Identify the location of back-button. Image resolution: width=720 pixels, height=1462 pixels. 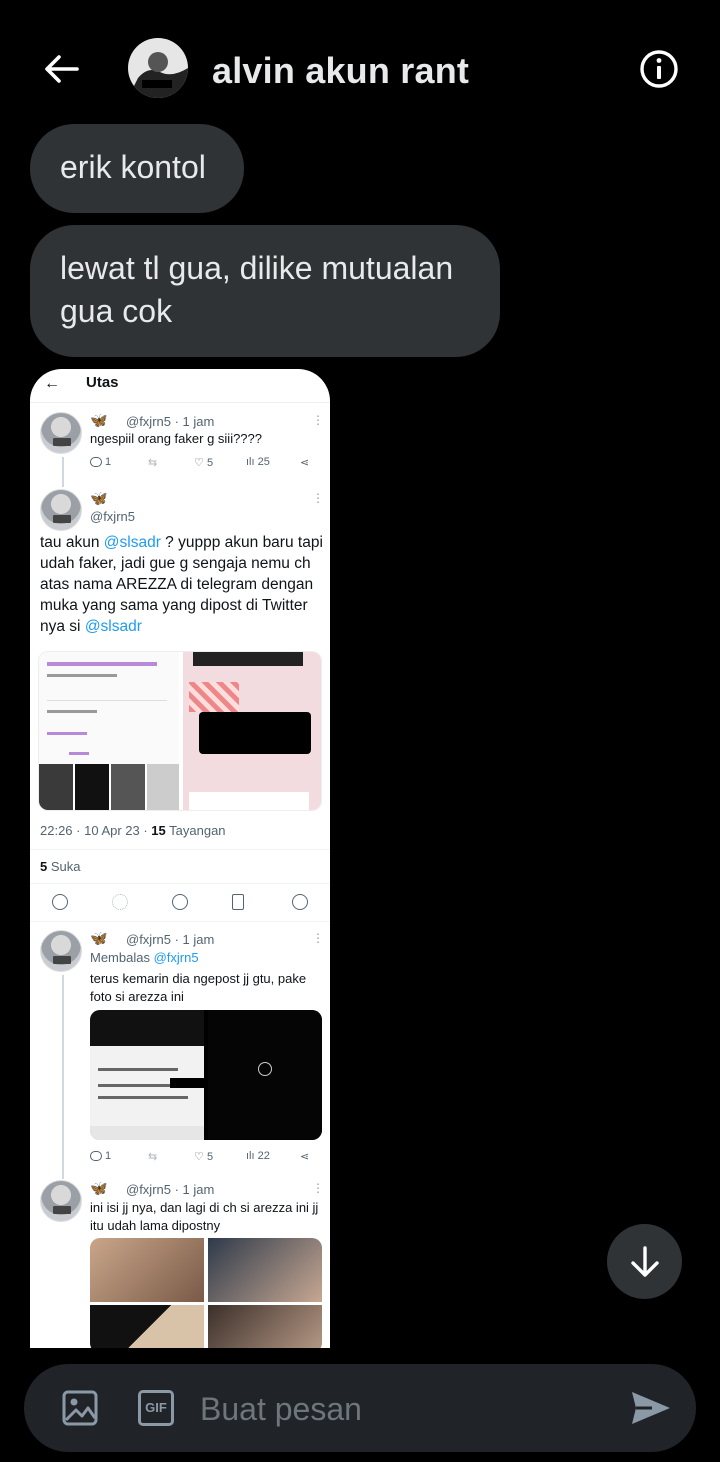
(61, 69).